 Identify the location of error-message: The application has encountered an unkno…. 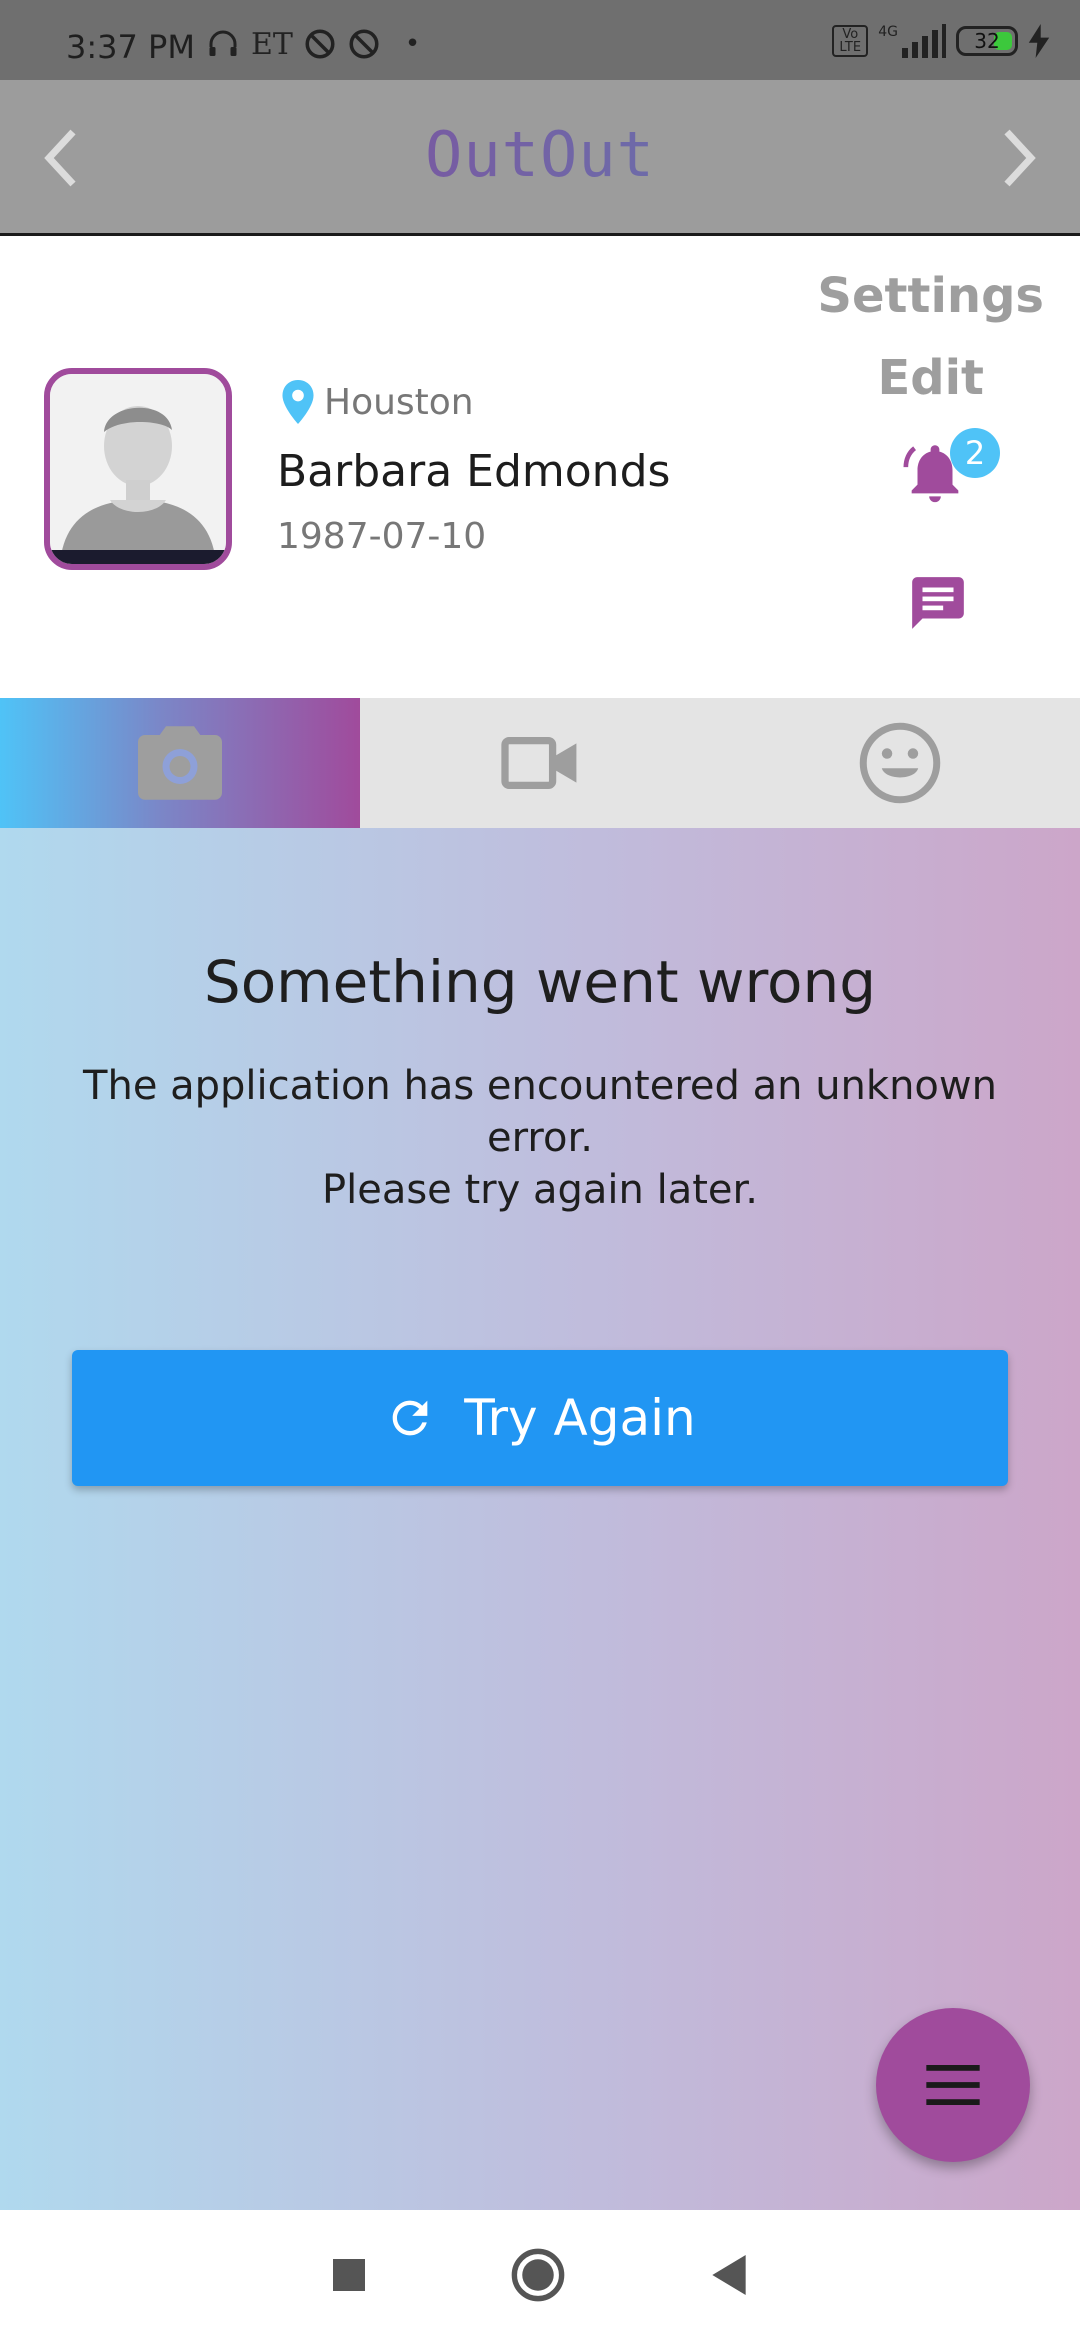
(540, 1138).